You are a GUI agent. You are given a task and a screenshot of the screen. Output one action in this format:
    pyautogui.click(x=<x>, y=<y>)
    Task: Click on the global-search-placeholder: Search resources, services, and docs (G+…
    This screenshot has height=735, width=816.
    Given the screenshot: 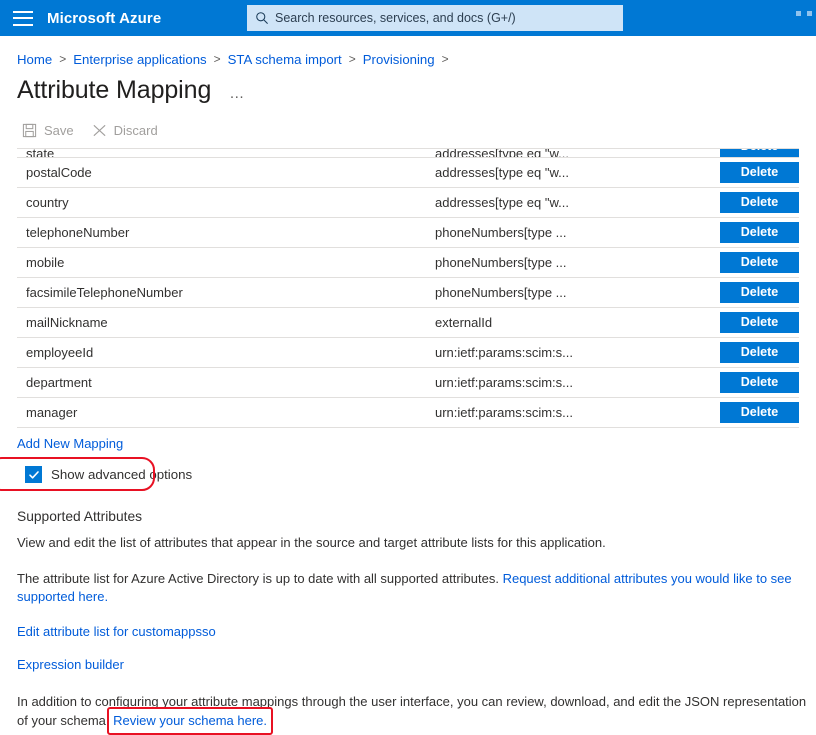 What is the action you would take?
    pyautogui.click(x=395, y=18)
    